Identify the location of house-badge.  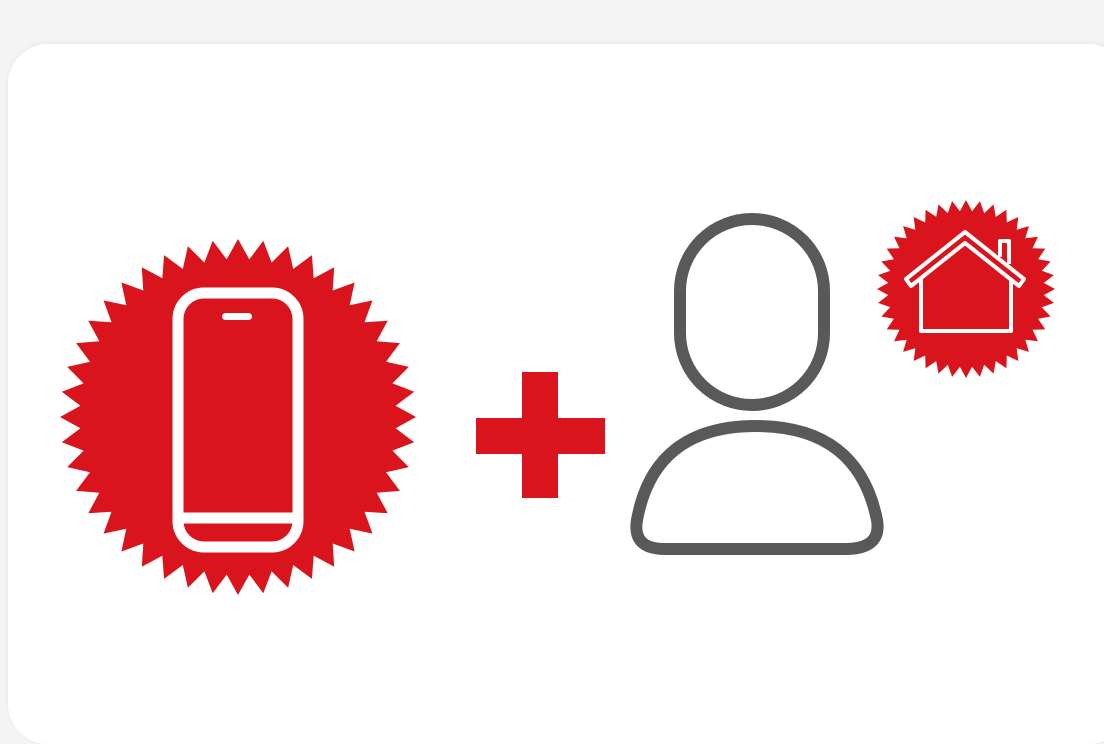
(966, 289).